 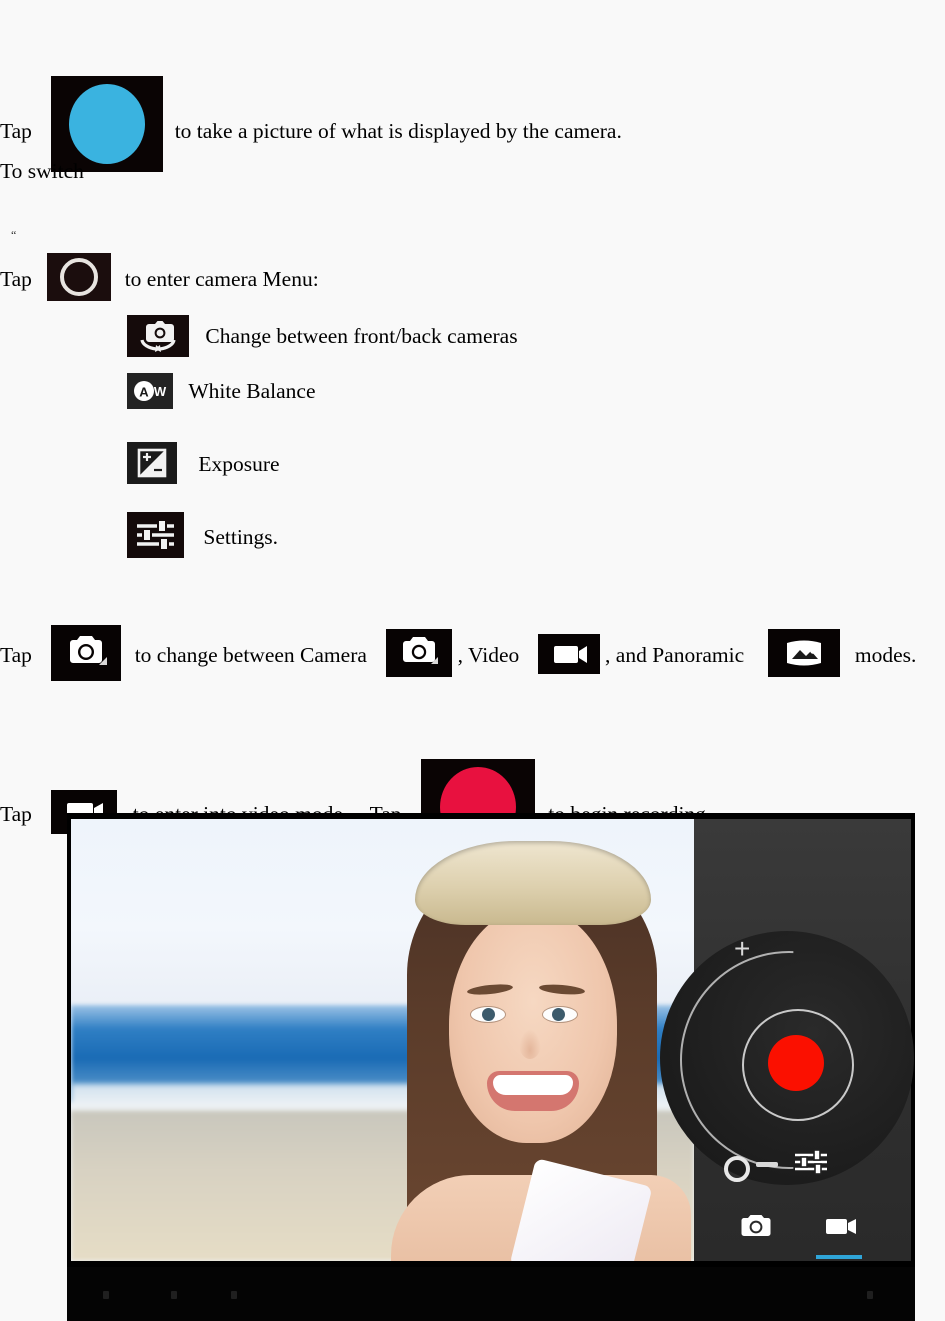 What do you see at coordinates (558, 1014) in the screenshot?
I see `pupil-right` at bounding box center [558, 1014].